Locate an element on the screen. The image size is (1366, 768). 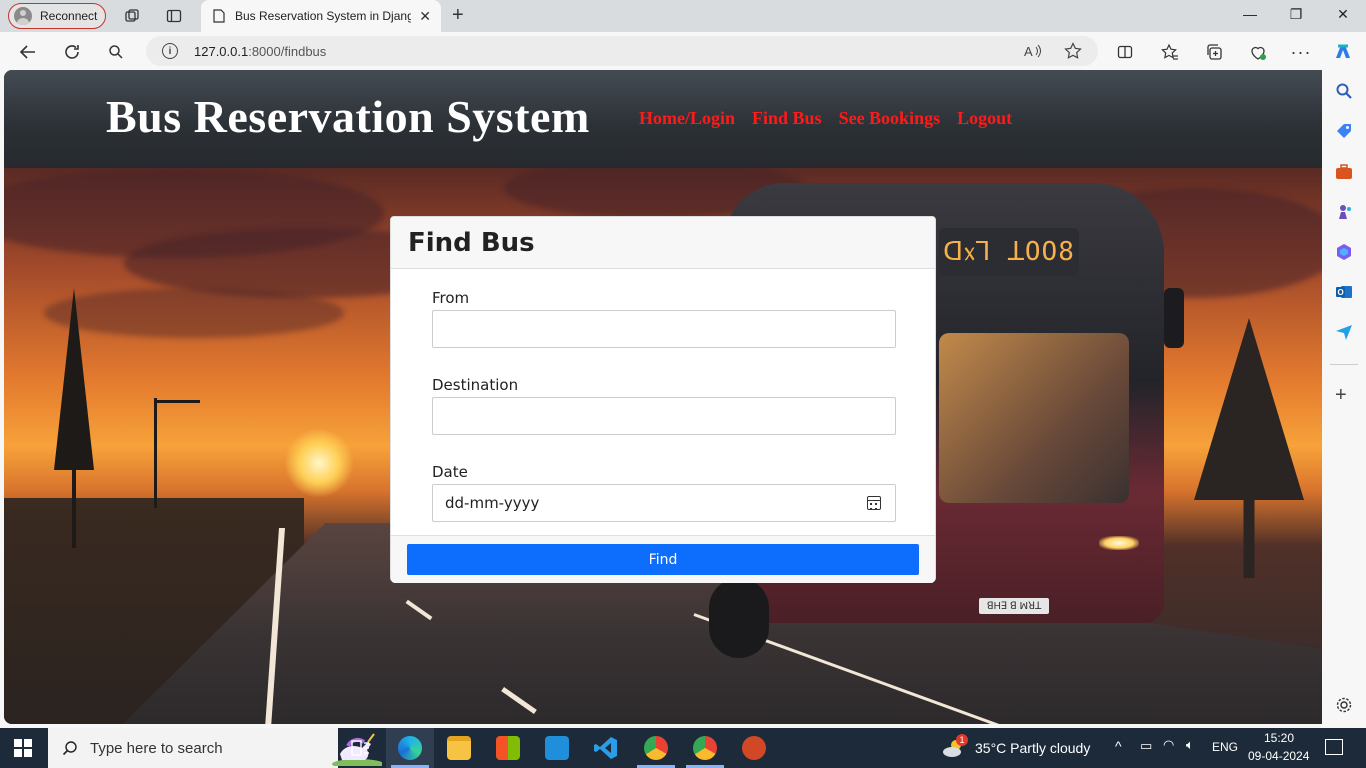
show-hidden-icons-icon: ^ is located at coordinates (1118, 746).